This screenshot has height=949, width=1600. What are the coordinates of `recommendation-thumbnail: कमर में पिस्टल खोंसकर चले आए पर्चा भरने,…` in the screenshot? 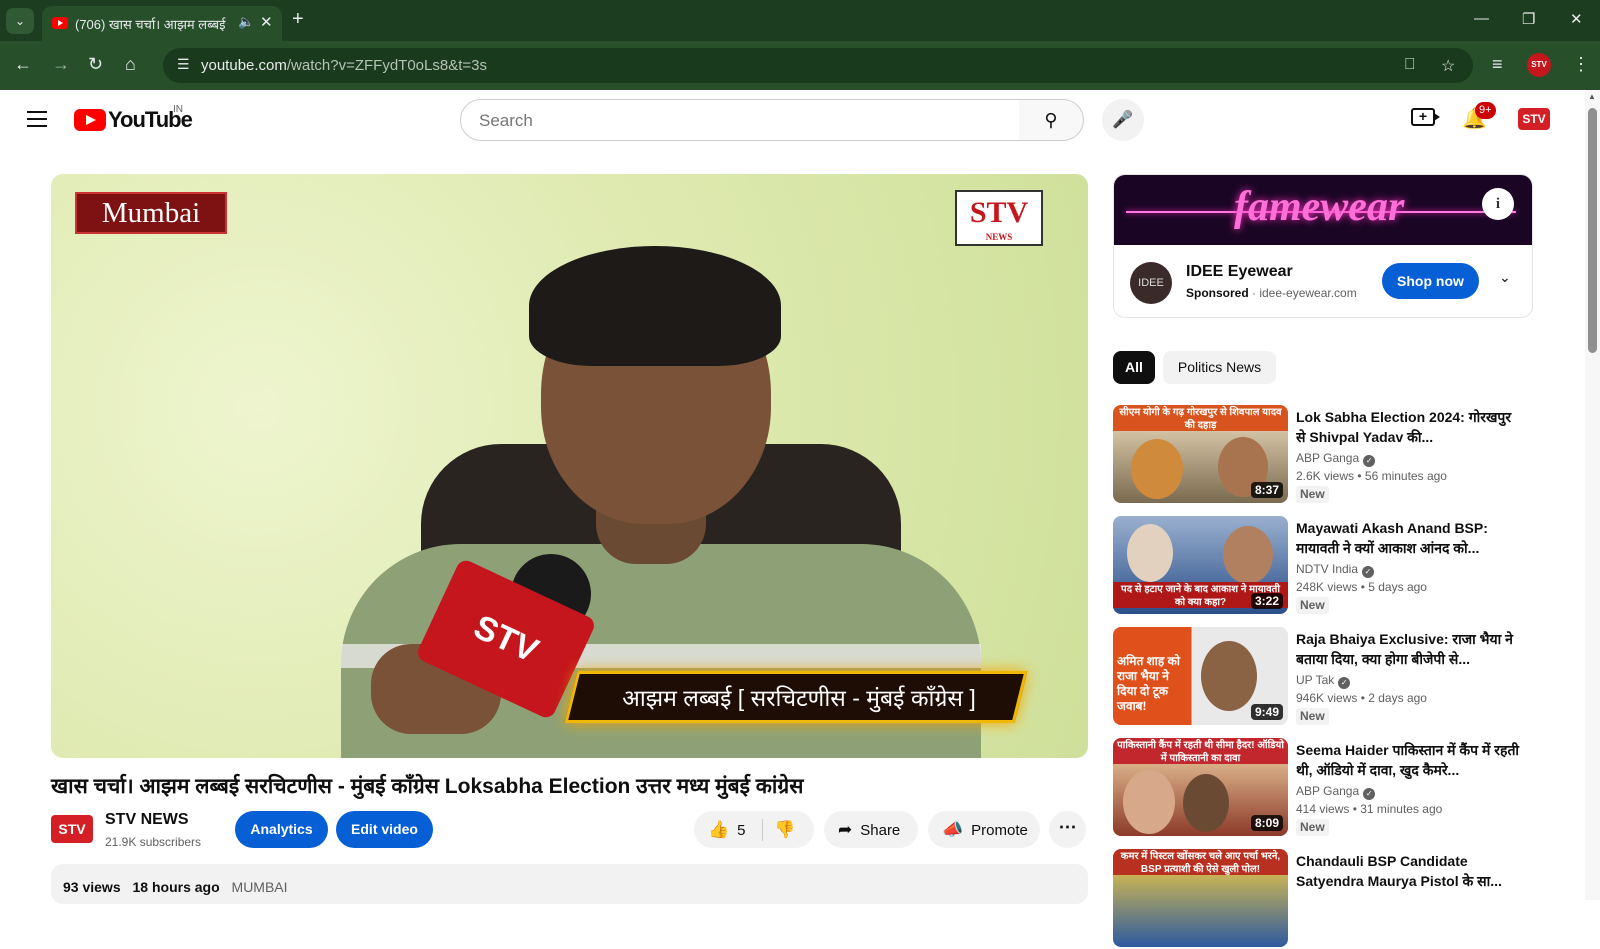 It's located at (1200, 898).